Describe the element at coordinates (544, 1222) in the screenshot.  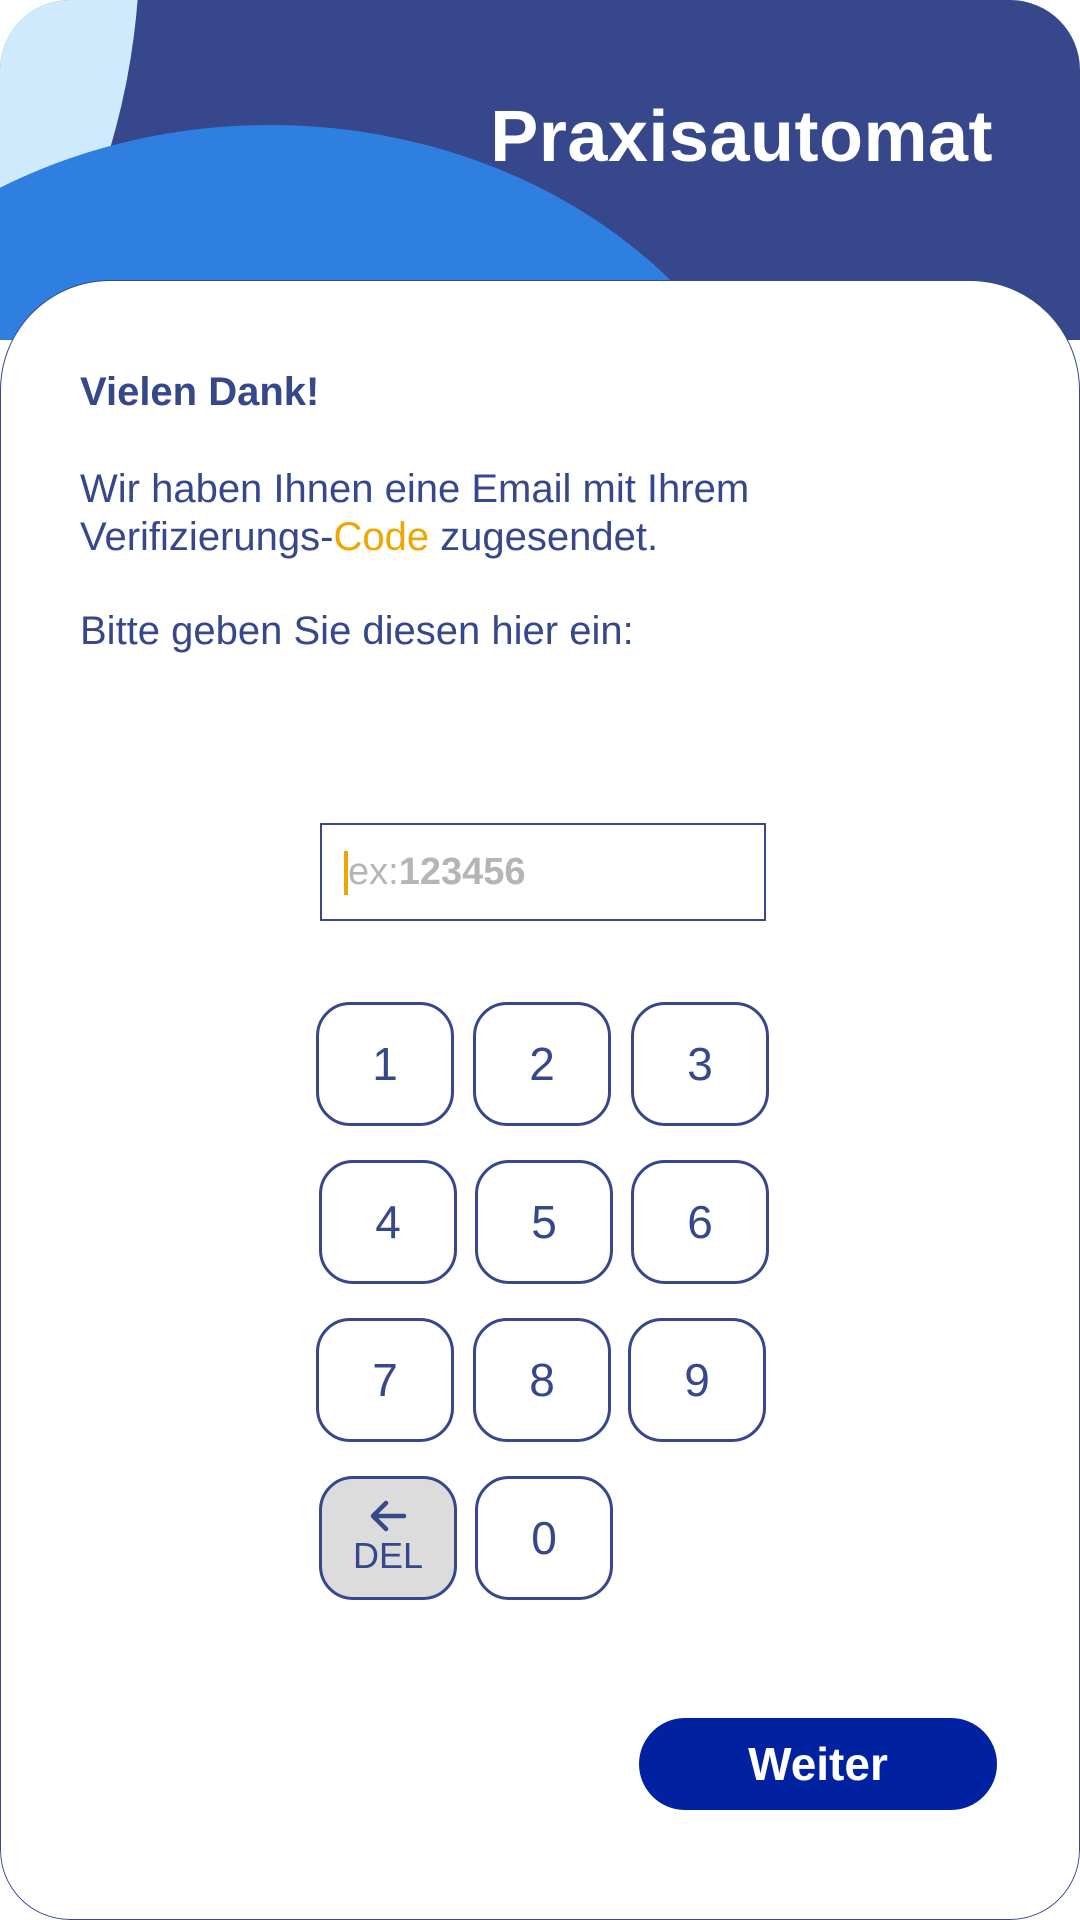
I see `key-5: 5` at that location.